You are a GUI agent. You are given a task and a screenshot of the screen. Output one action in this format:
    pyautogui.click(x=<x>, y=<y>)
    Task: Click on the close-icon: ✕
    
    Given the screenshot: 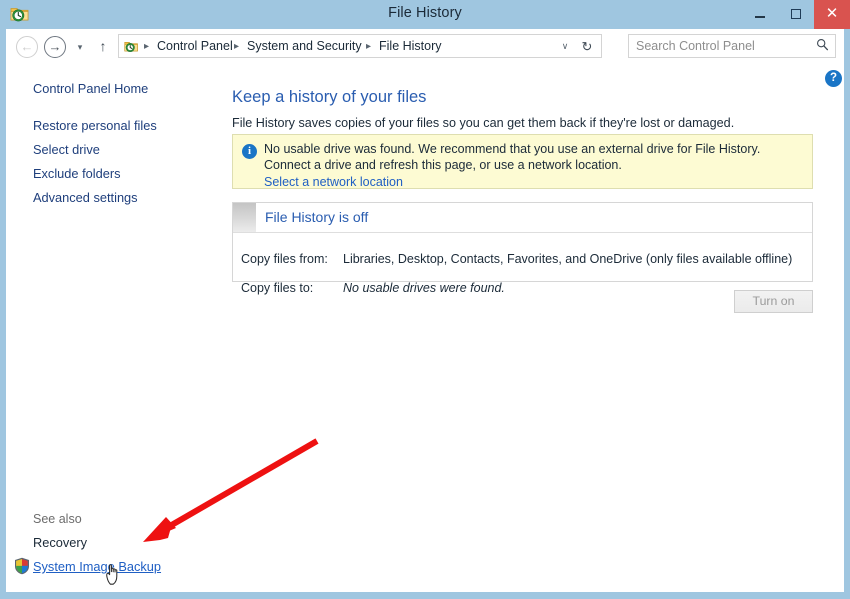 What is the action you would take?
    pyautogui.click(x=832, y=13)
    